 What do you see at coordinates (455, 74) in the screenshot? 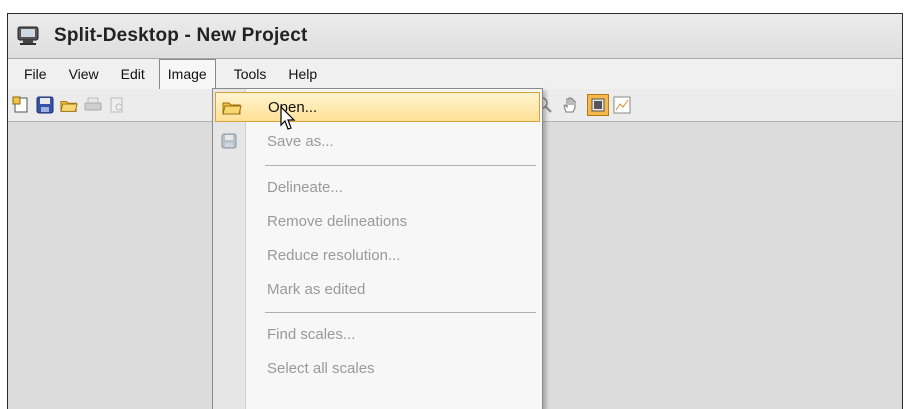
I see `menu-bar: File View Edit Image Tools Help` at bounding box center [455, 74].